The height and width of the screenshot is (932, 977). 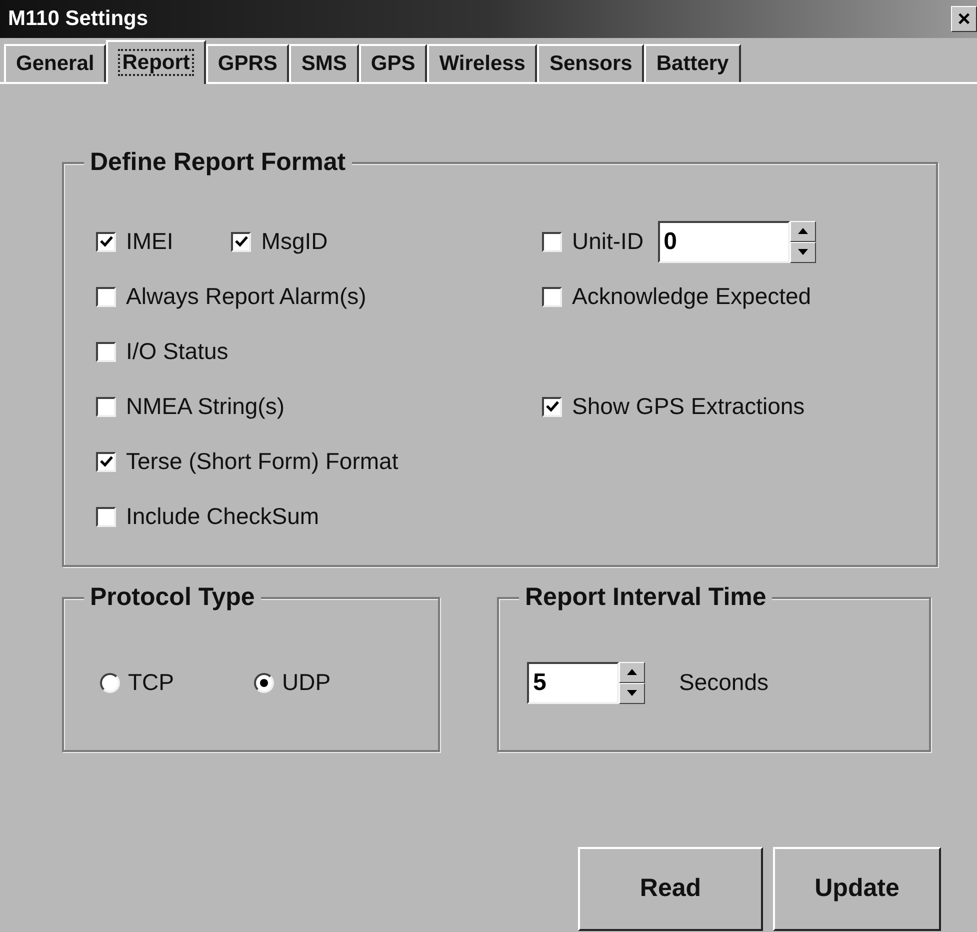 What do you see at coordinates (292, 682) in the screenshot?
I see `radio-option: UDP` at bounding box center [292, 682].